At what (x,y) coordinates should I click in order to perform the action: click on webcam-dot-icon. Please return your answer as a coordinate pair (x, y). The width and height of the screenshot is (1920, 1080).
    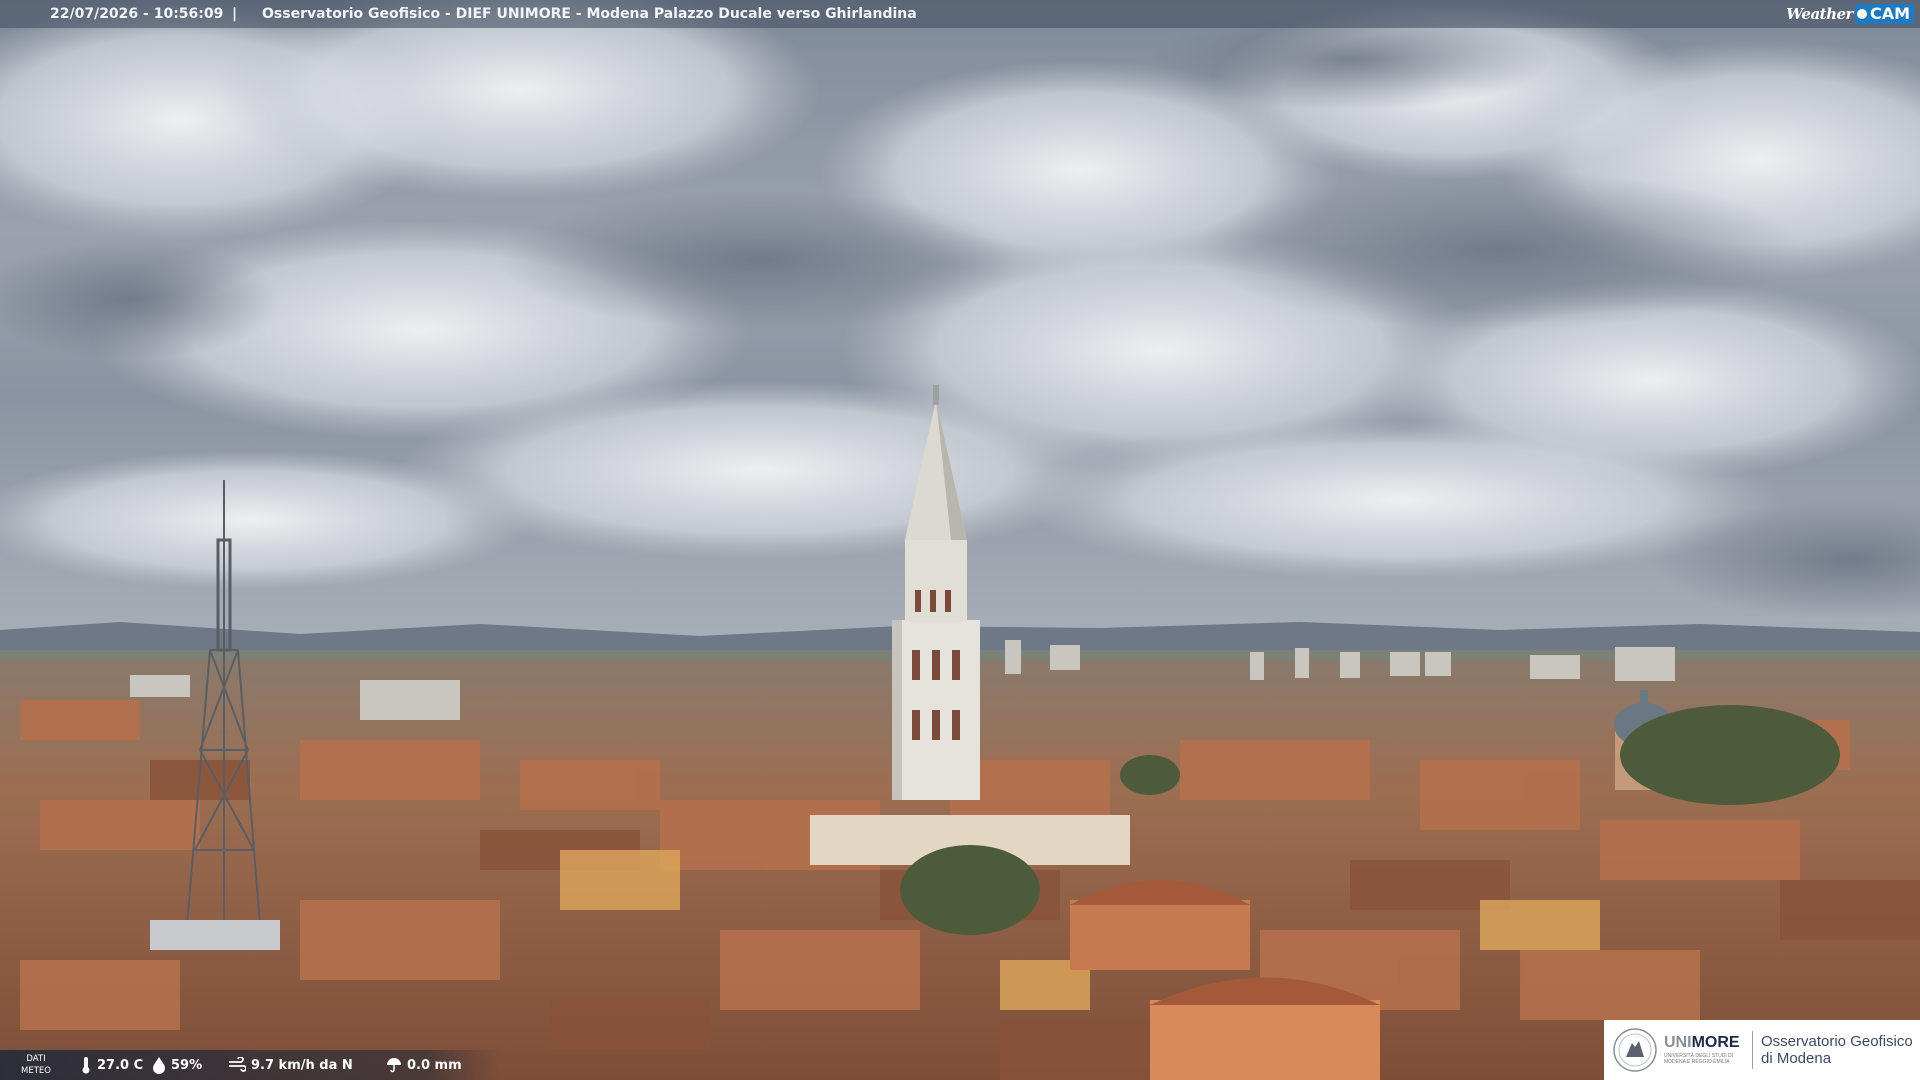
    Looking at the image, I should click on (1861, 14).